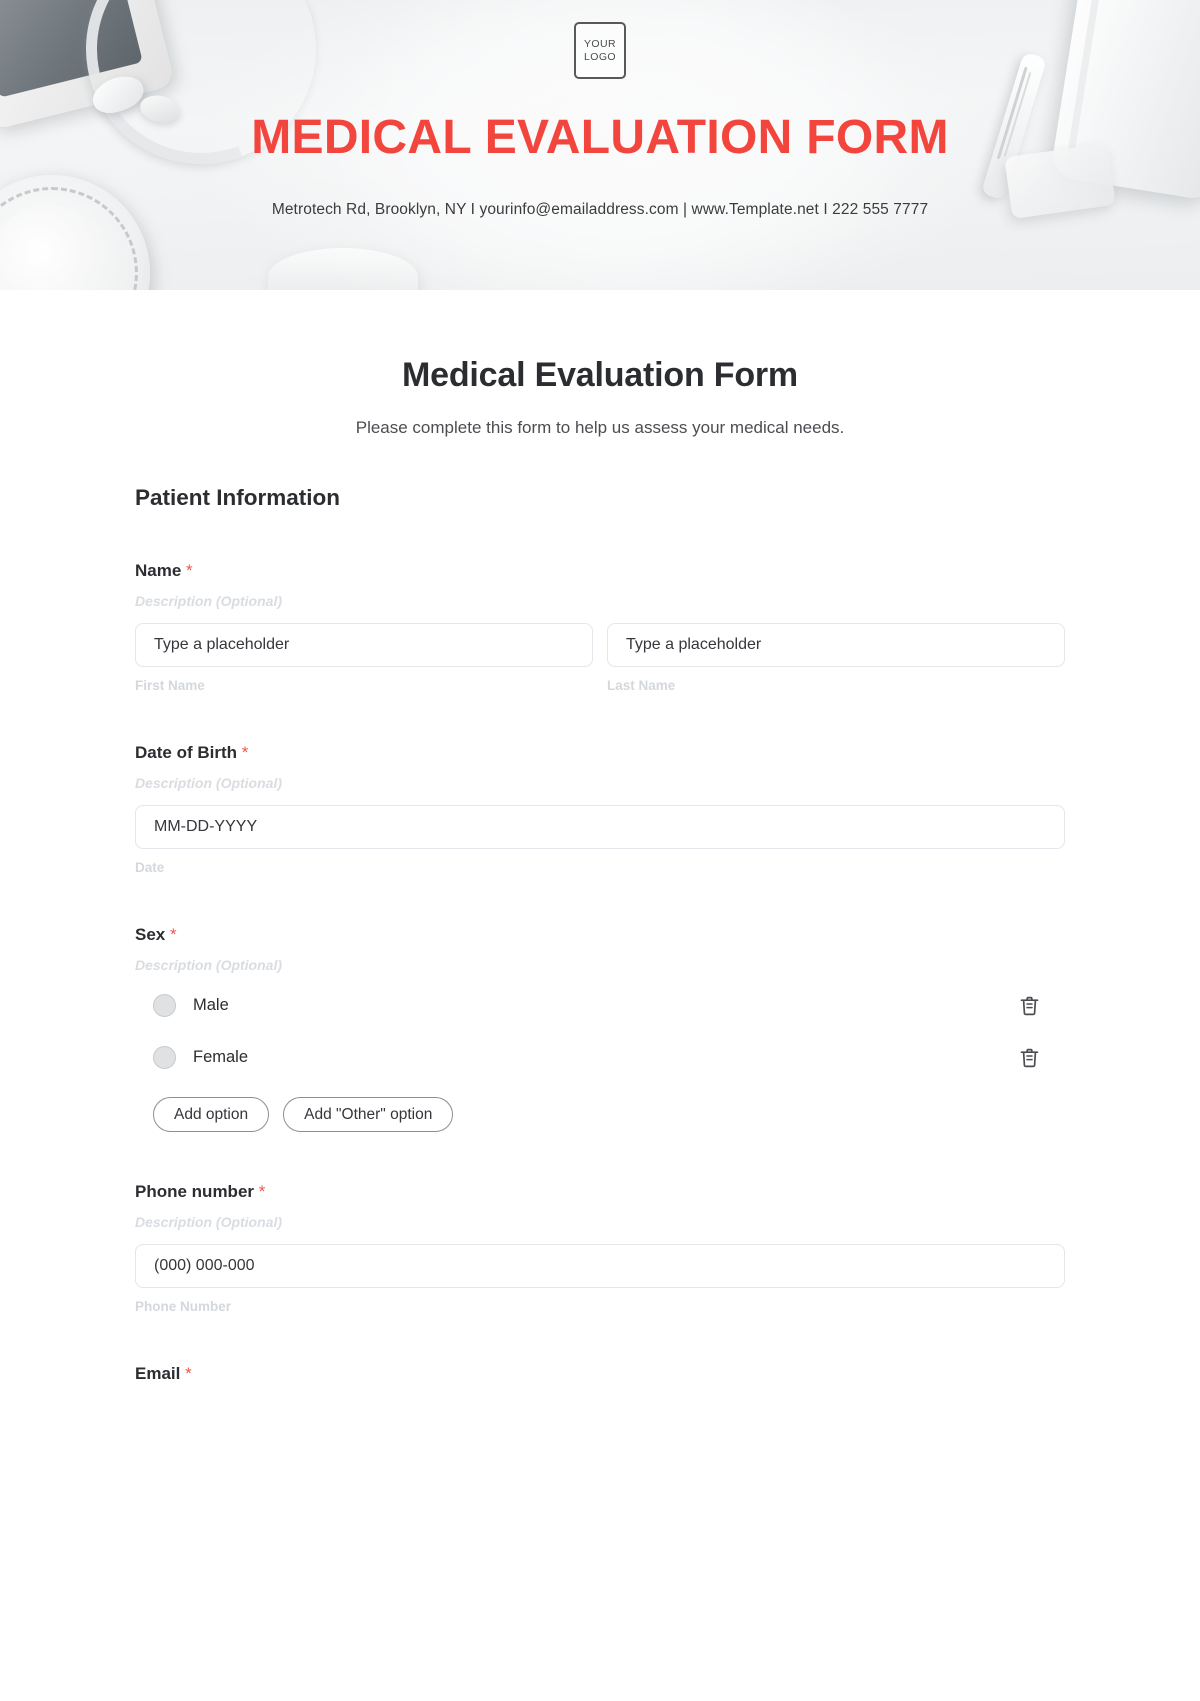 This screenshot has height=1701, width=1200. I want to click on field-phone-number-description: Description (Optional), so click(208, 1222).